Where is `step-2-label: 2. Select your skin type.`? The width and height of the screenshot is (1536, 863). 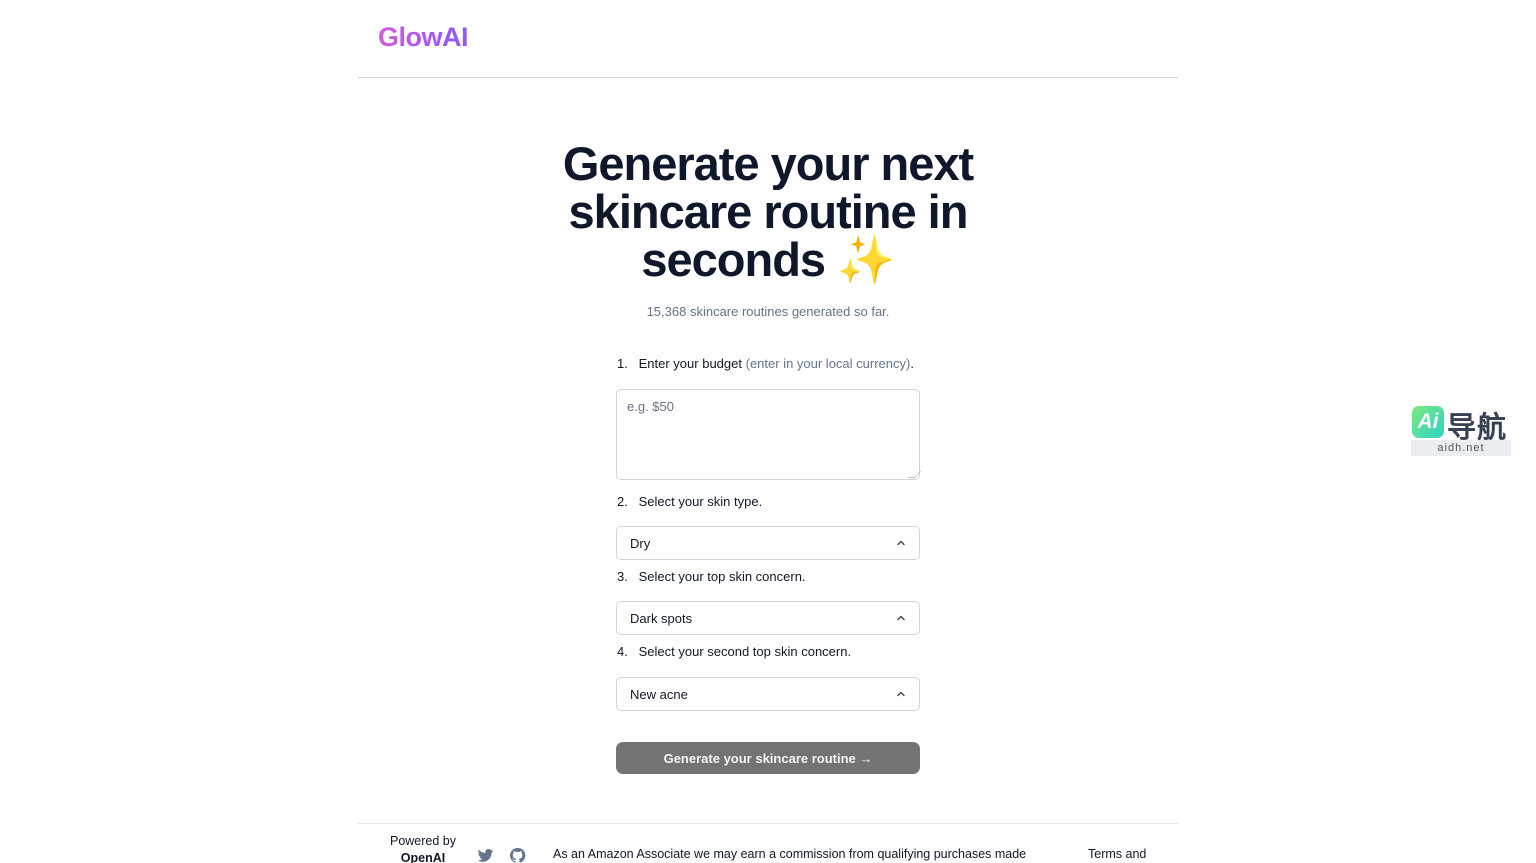 step-2-label: 2. Select your skin type. is located at coordinates (777, 501).